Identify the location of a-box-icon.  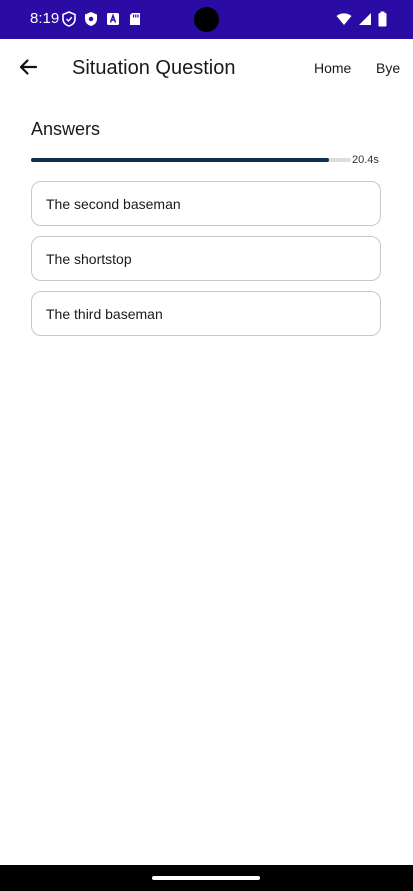
(113, 19).